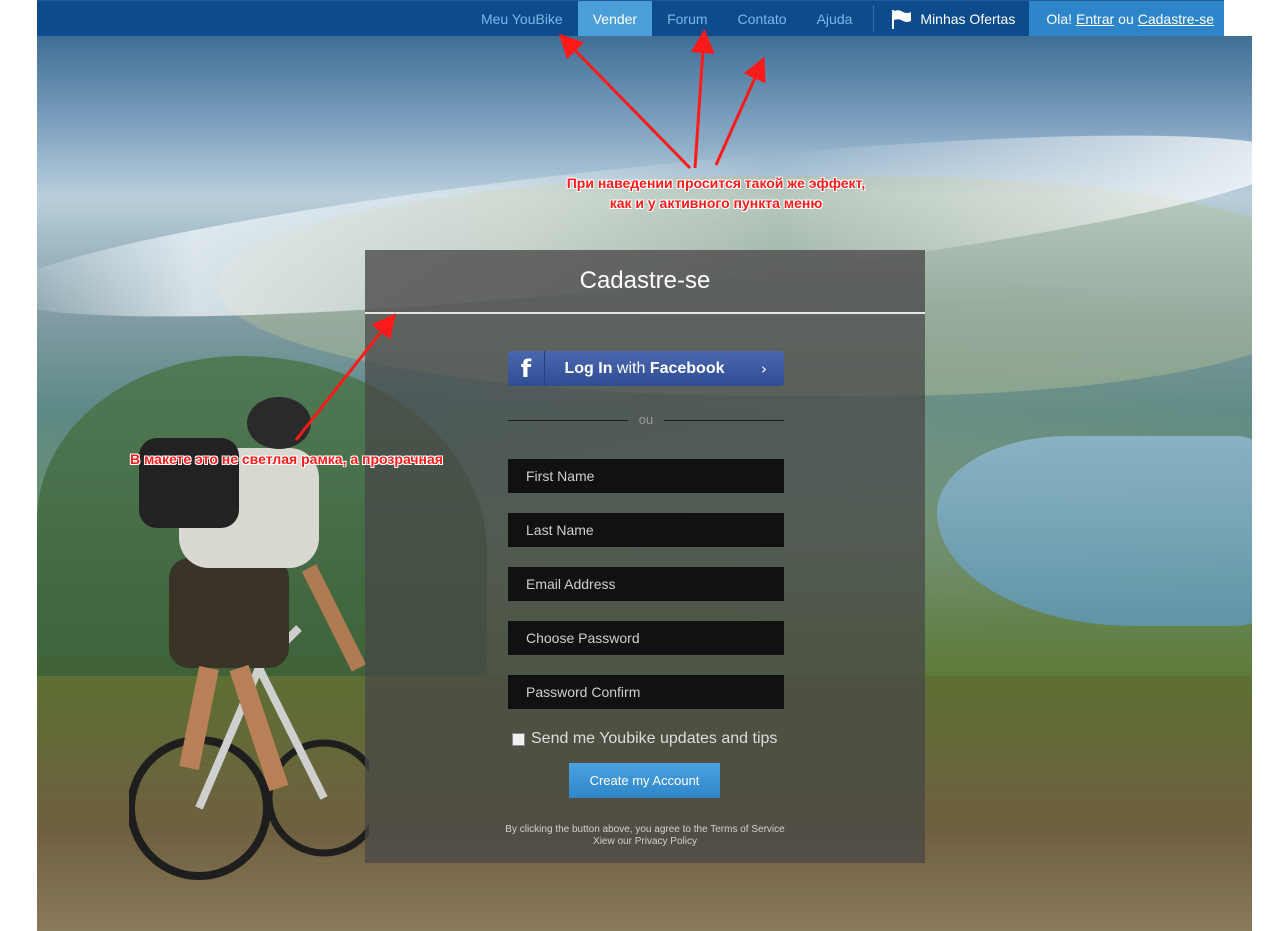  Describe the element at coordinates (724, 420) in the screenshot. I see `divider-line-right` at that location.